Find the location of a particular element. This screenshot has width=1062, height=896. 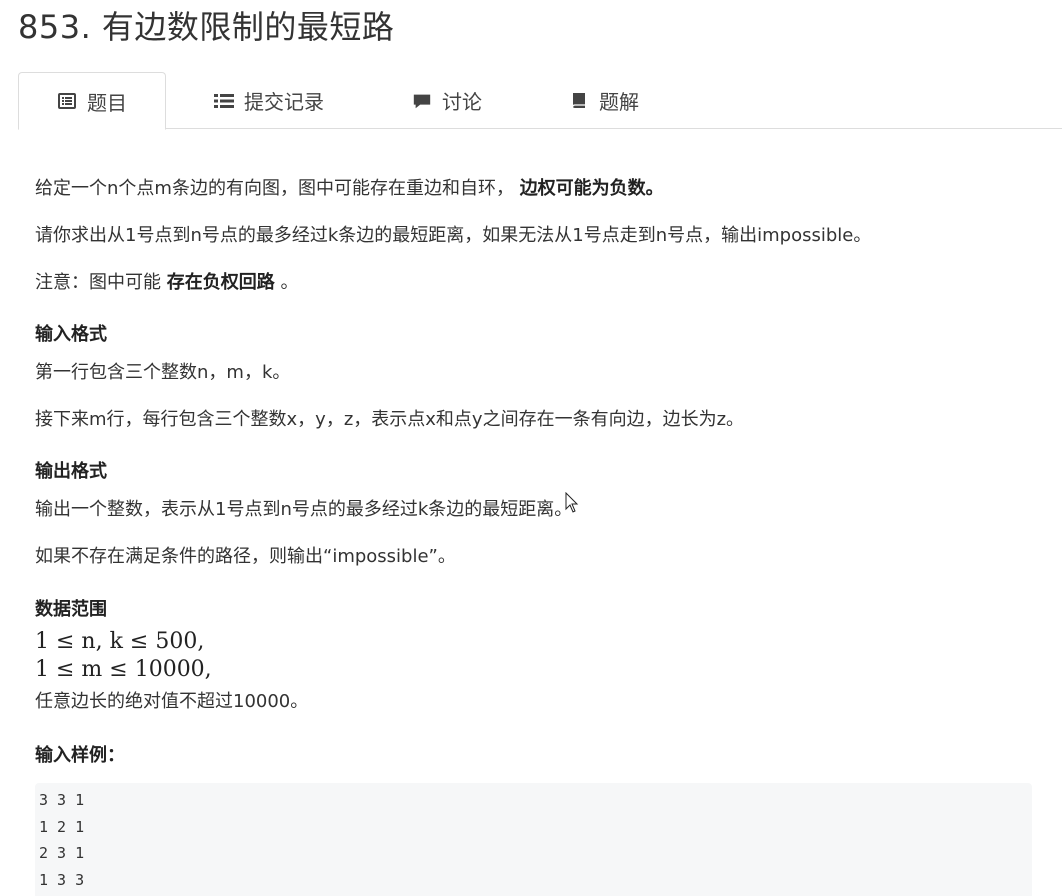

mouse-cursor-icon is located at coordinates (572, 504).